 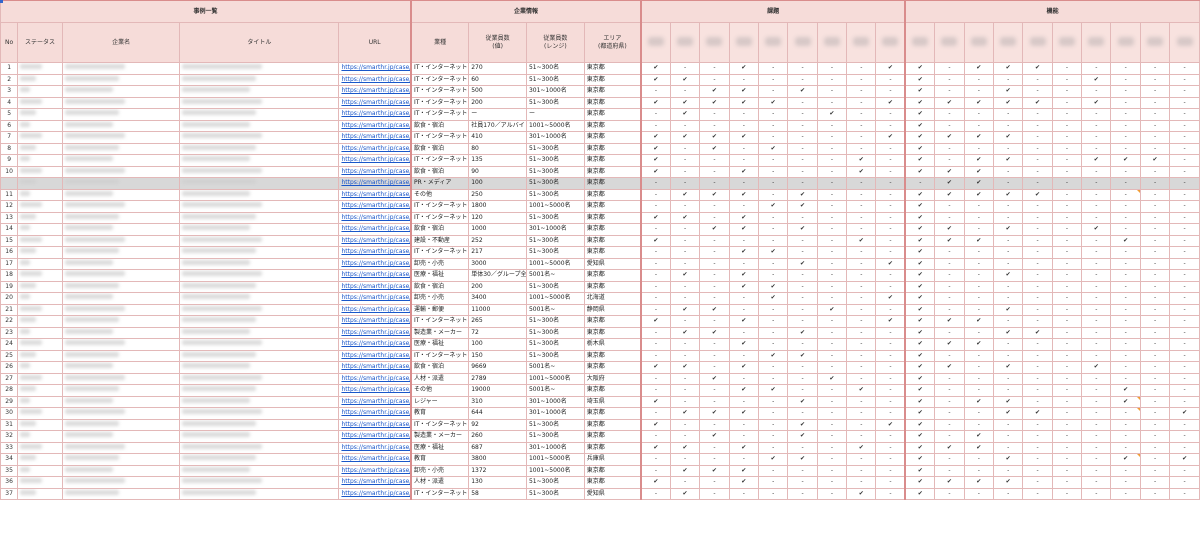 What do you see at coordinates (206, 11) in the screenshot?
I see `group-header-cases: 事例一覧` at bounding box center [206, 11].